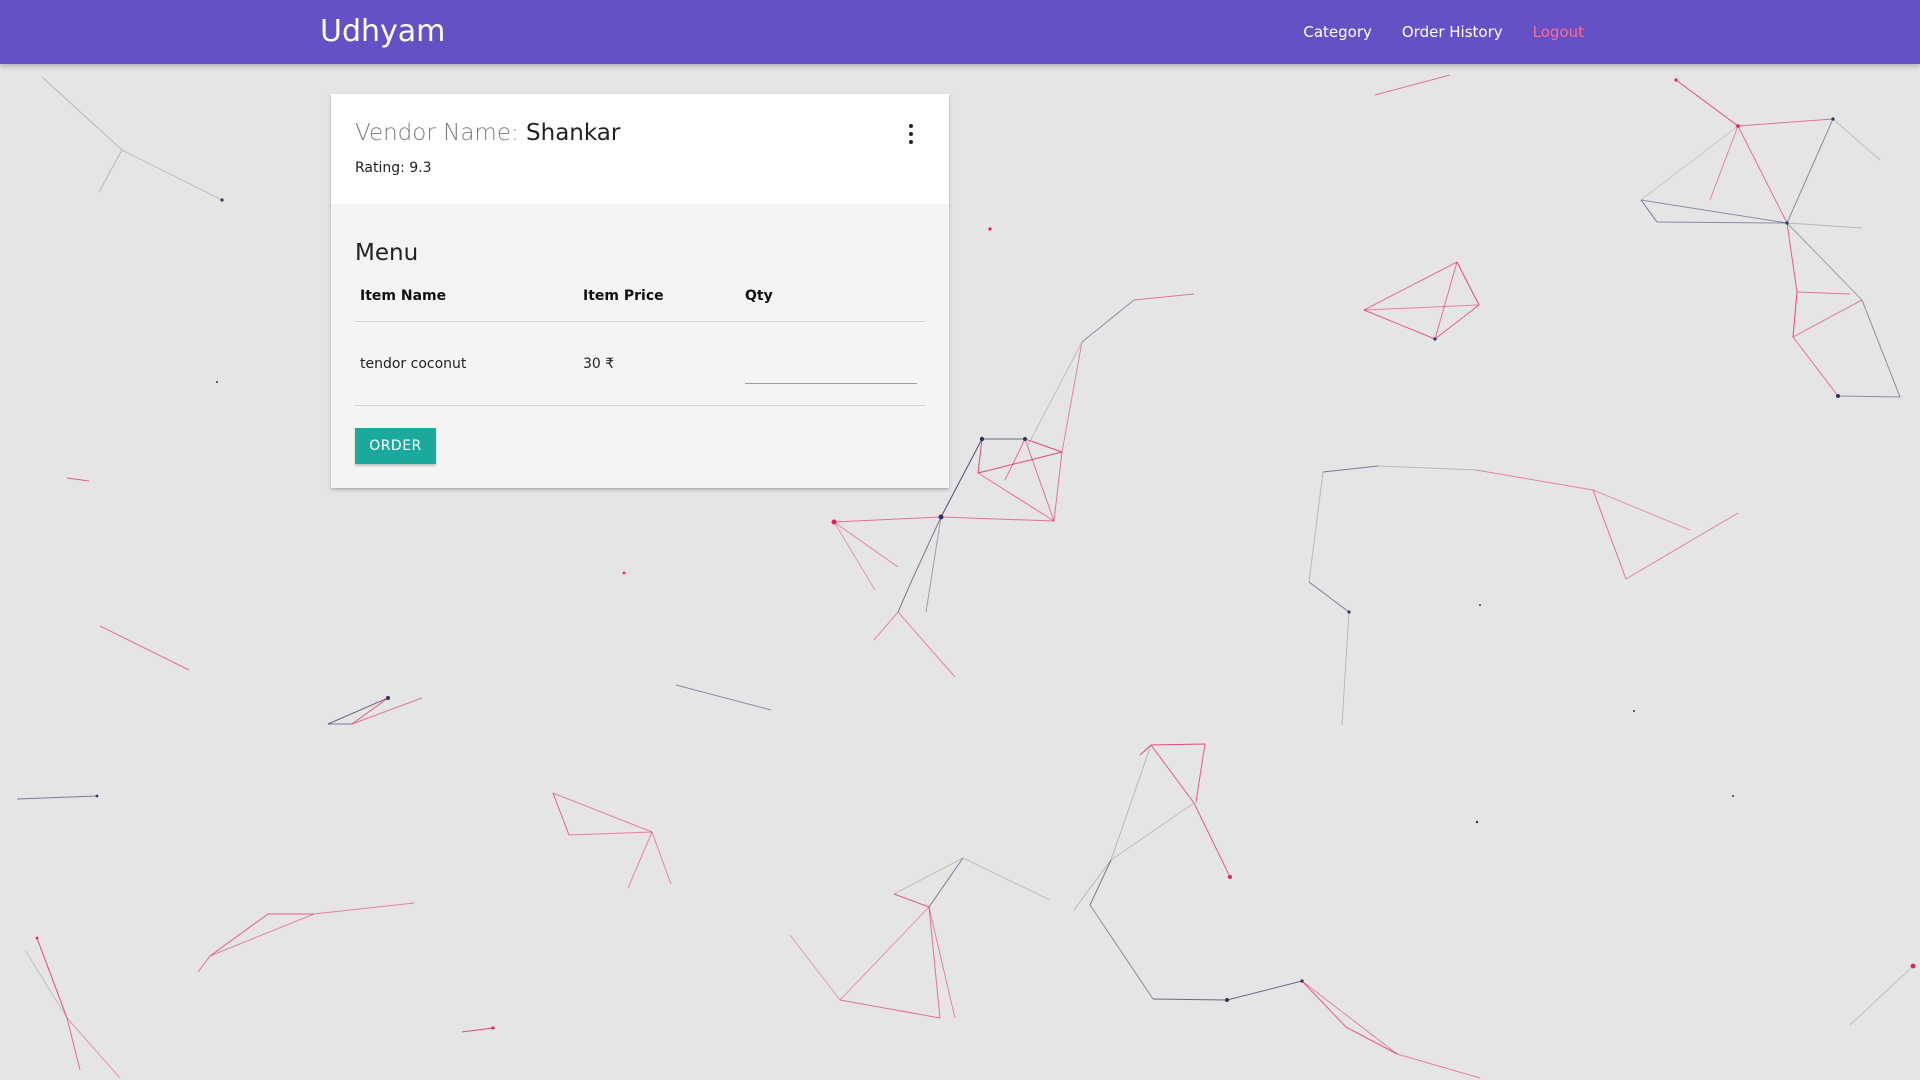  I want to click on table-row: tendor coconut 30 ₹, so click(640, 363).